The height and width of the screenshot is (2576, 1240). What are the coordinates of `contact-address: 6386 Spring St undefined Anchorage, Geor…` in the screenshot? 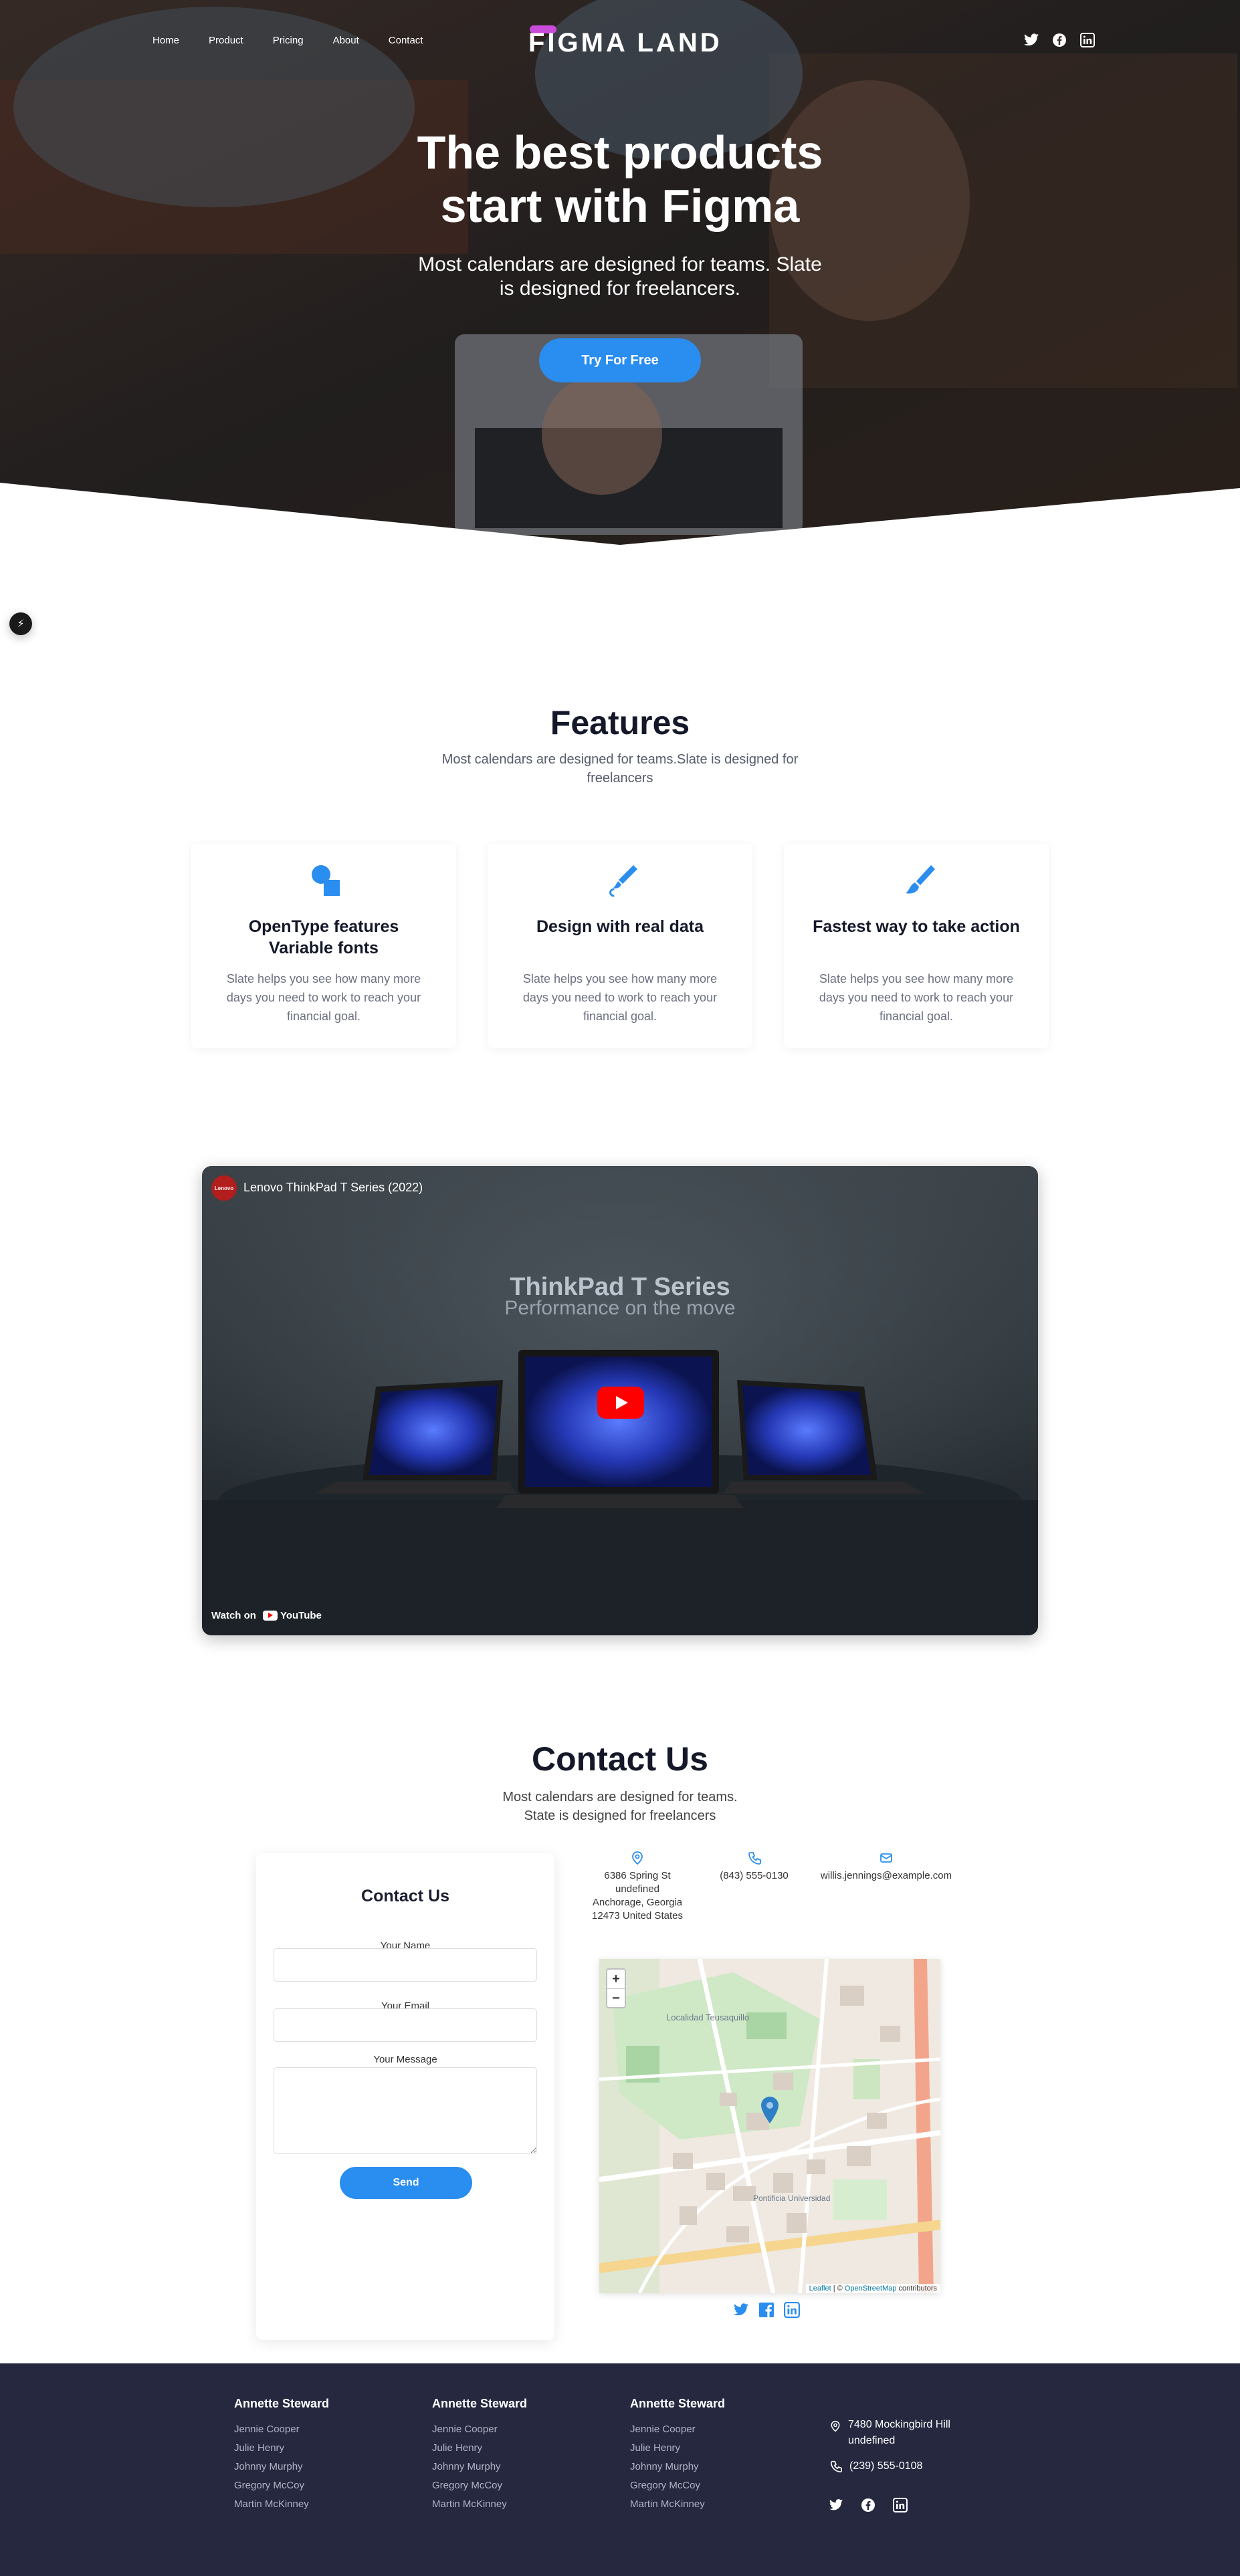 It's located at (637, 1887).